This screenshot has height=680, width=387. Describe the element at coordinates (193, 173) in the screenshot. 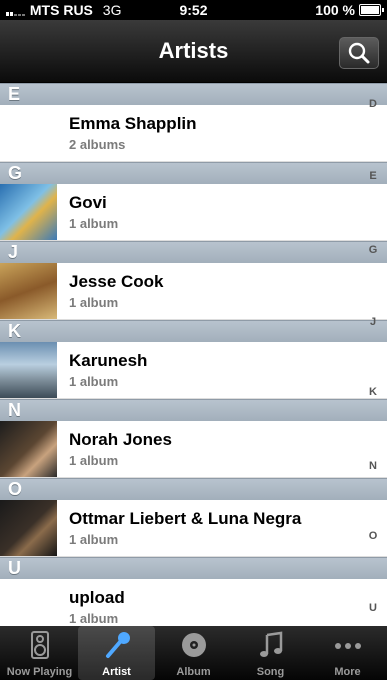

I see `section-header: G` at that location.